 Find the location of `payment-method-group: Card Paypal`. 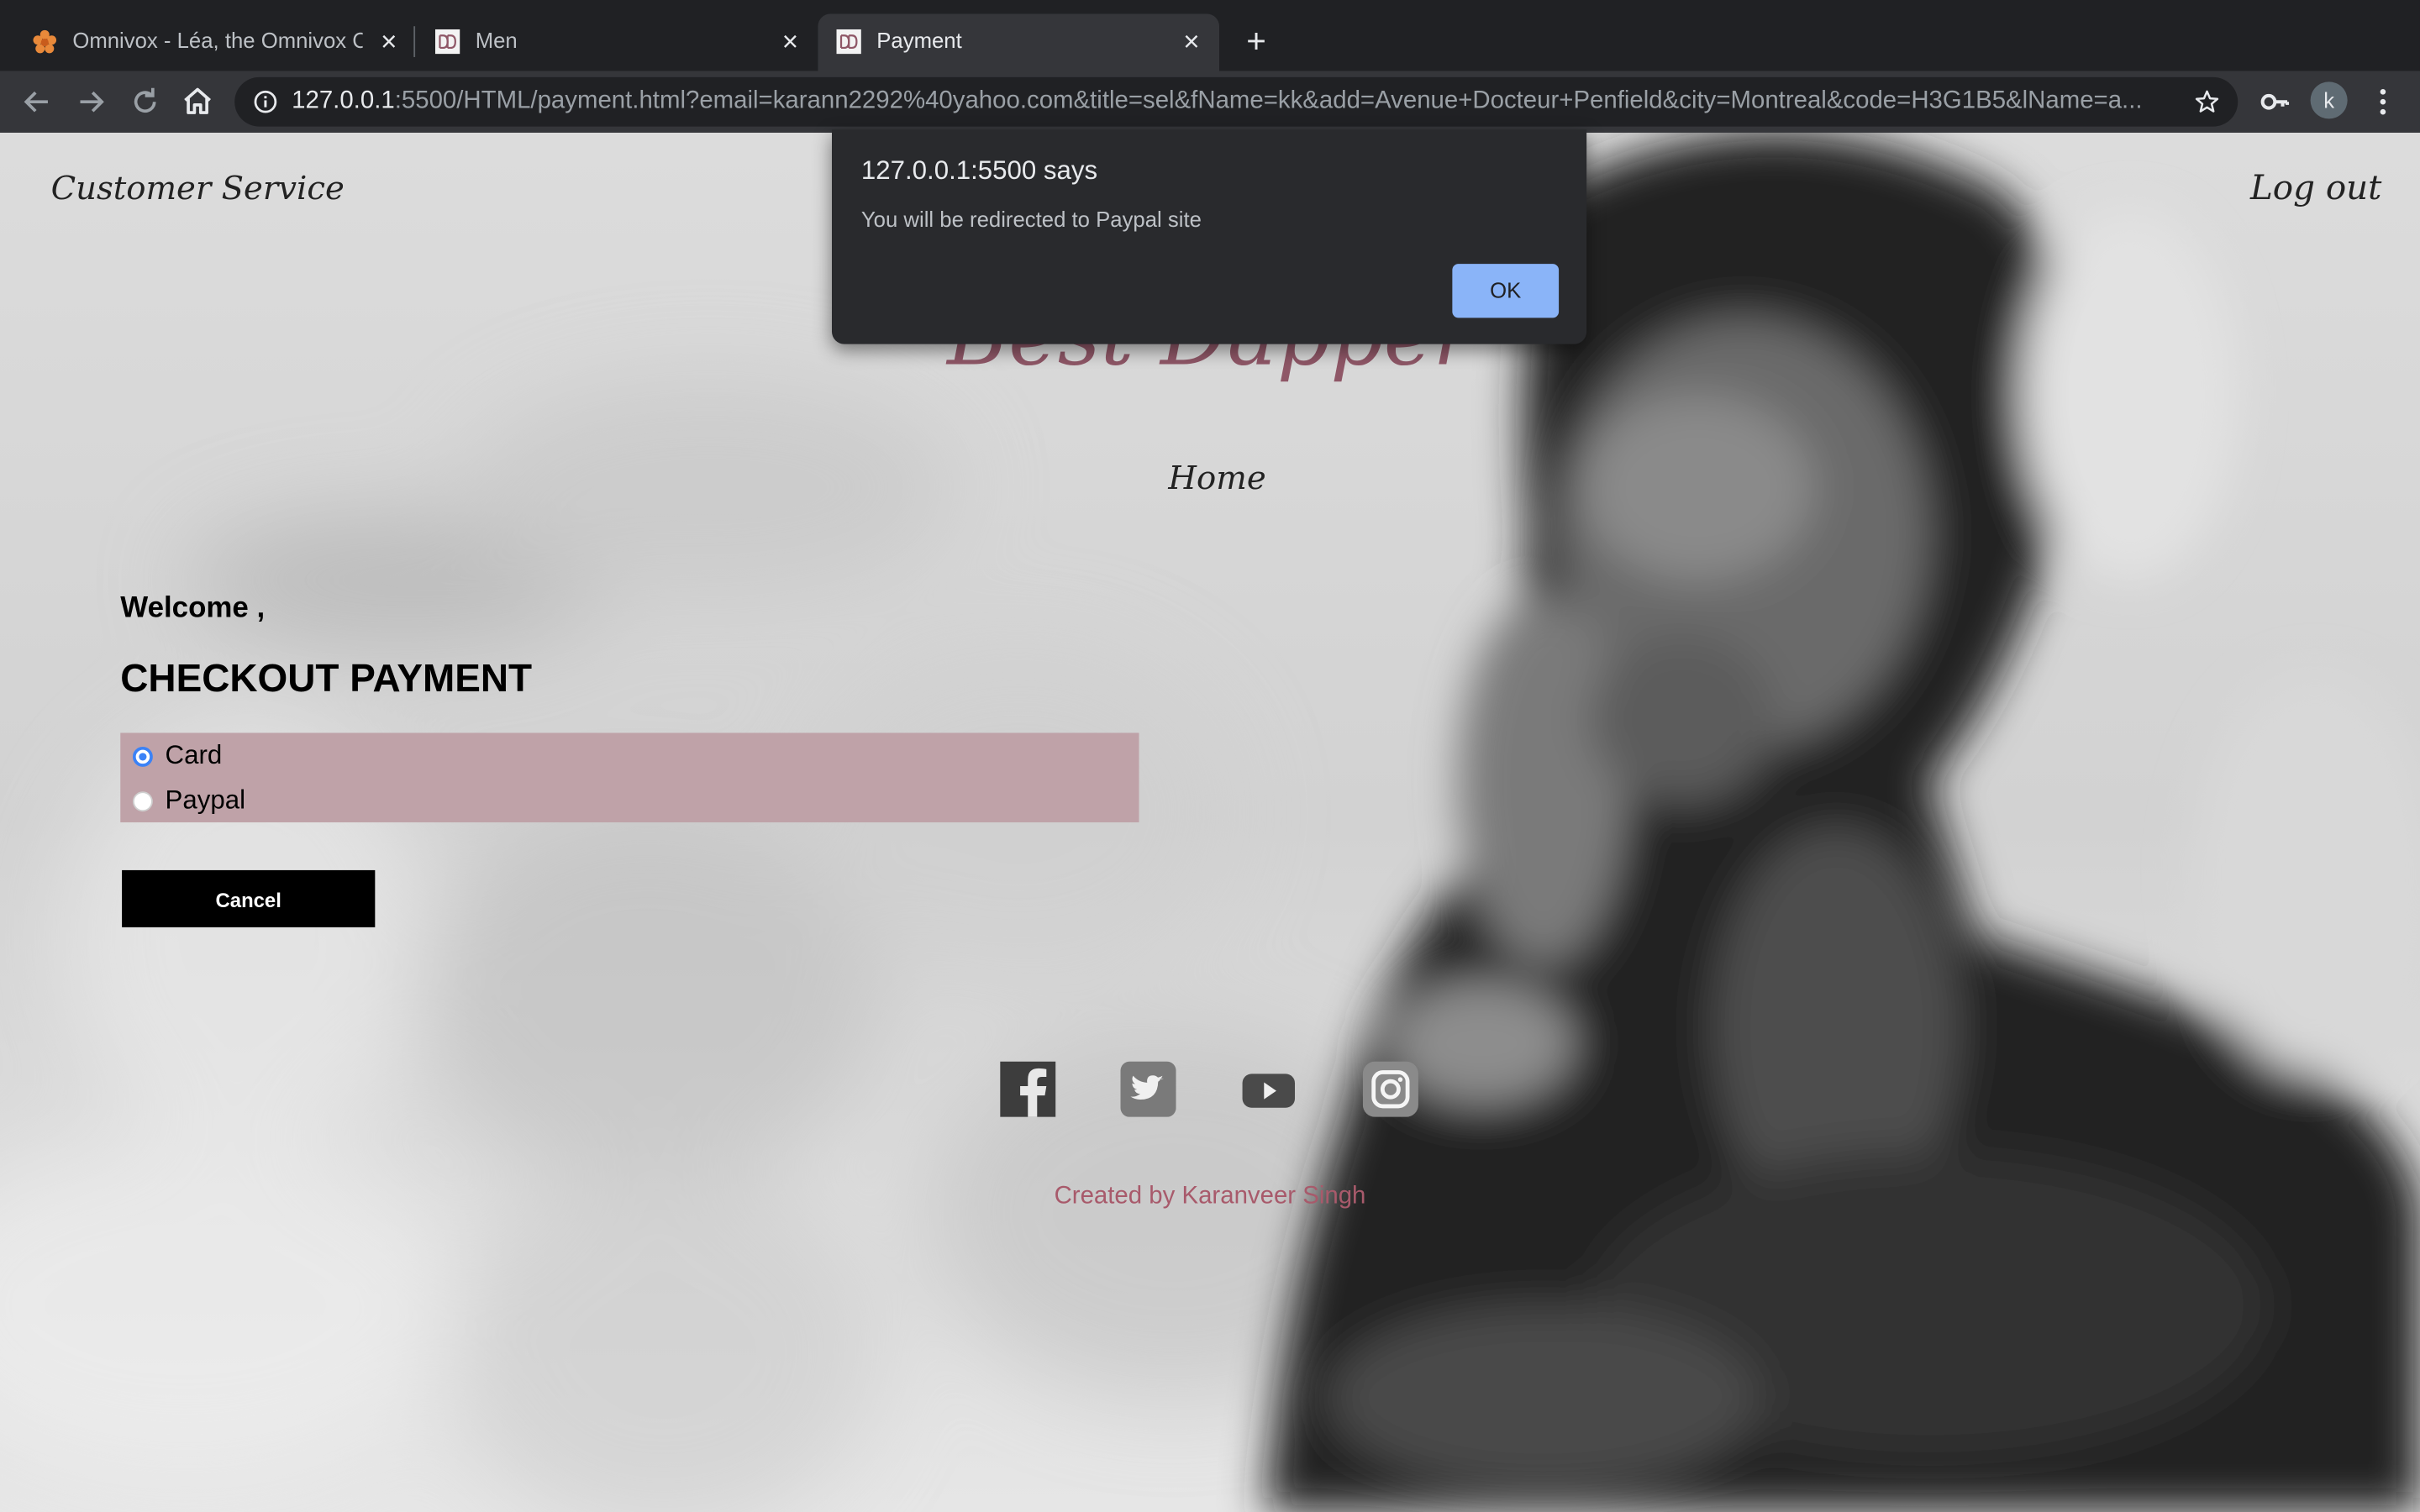

payment-method-group: Card Paypal is located at coordinates (629, 777).